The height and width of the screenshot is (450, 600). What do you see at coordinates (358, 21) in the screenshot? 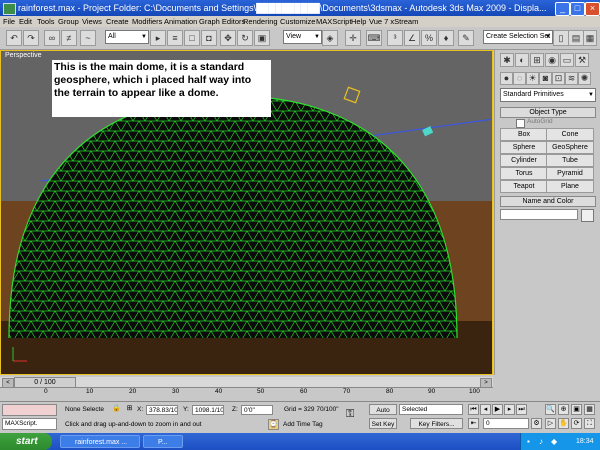
I see `menu-help: Help` at bounding box center [358, 21].